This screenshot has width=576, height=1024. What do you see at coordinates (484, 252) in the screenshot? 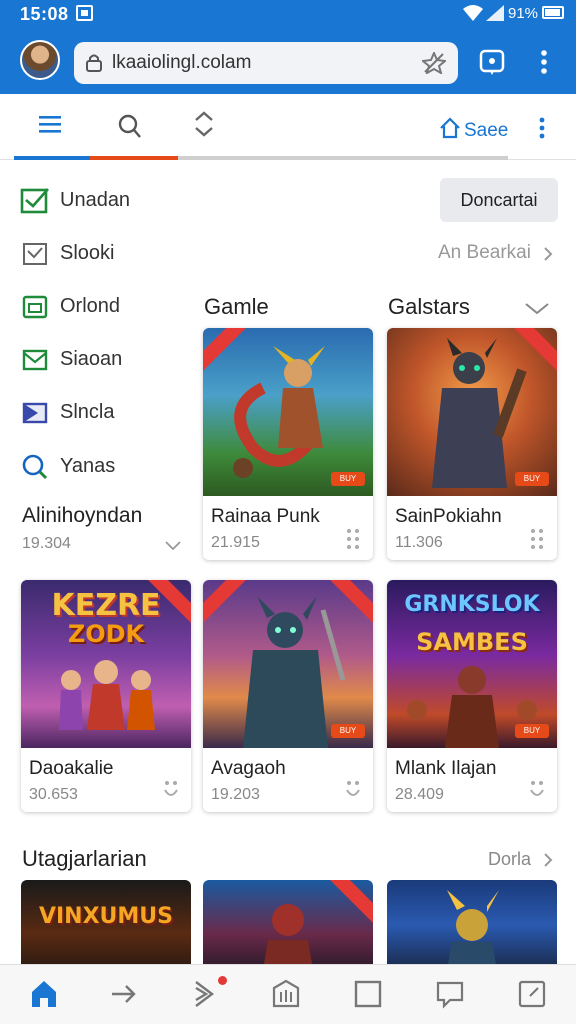
I see `see-all-label: An Bearkai` at bounding box center [484, 252].